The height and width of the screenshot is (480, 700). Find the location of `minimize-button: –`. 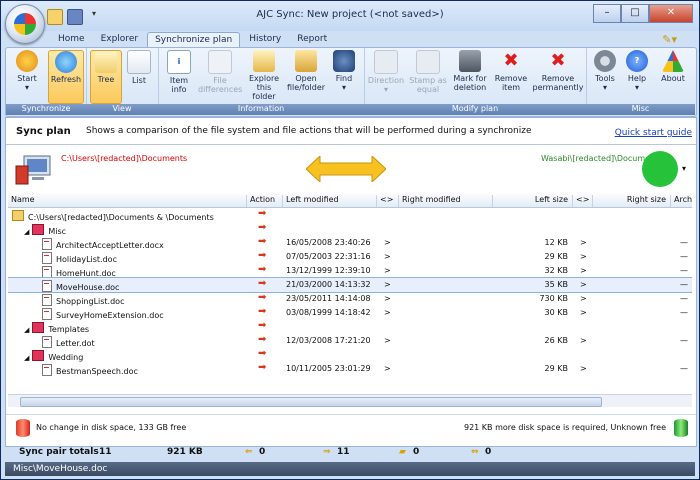

minimize-button: – is located at coordinates (607, 13).